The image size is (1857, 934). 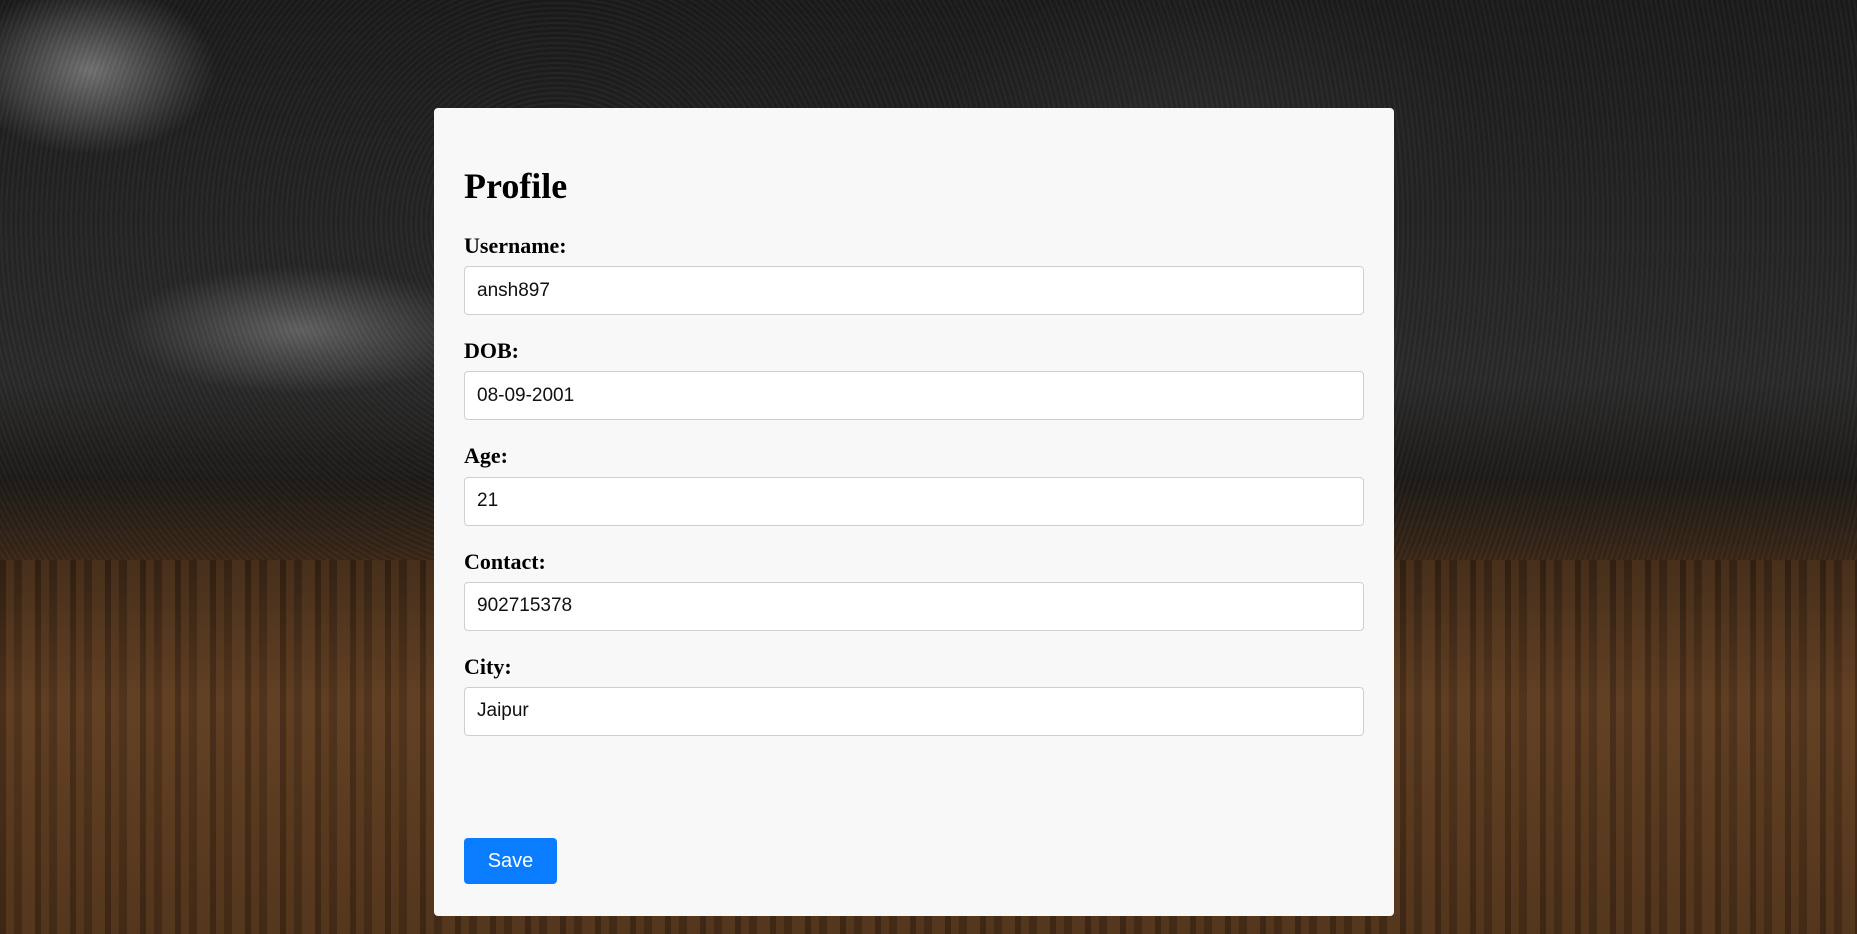 I want to click on dob-input, so click(x=914, y=396).